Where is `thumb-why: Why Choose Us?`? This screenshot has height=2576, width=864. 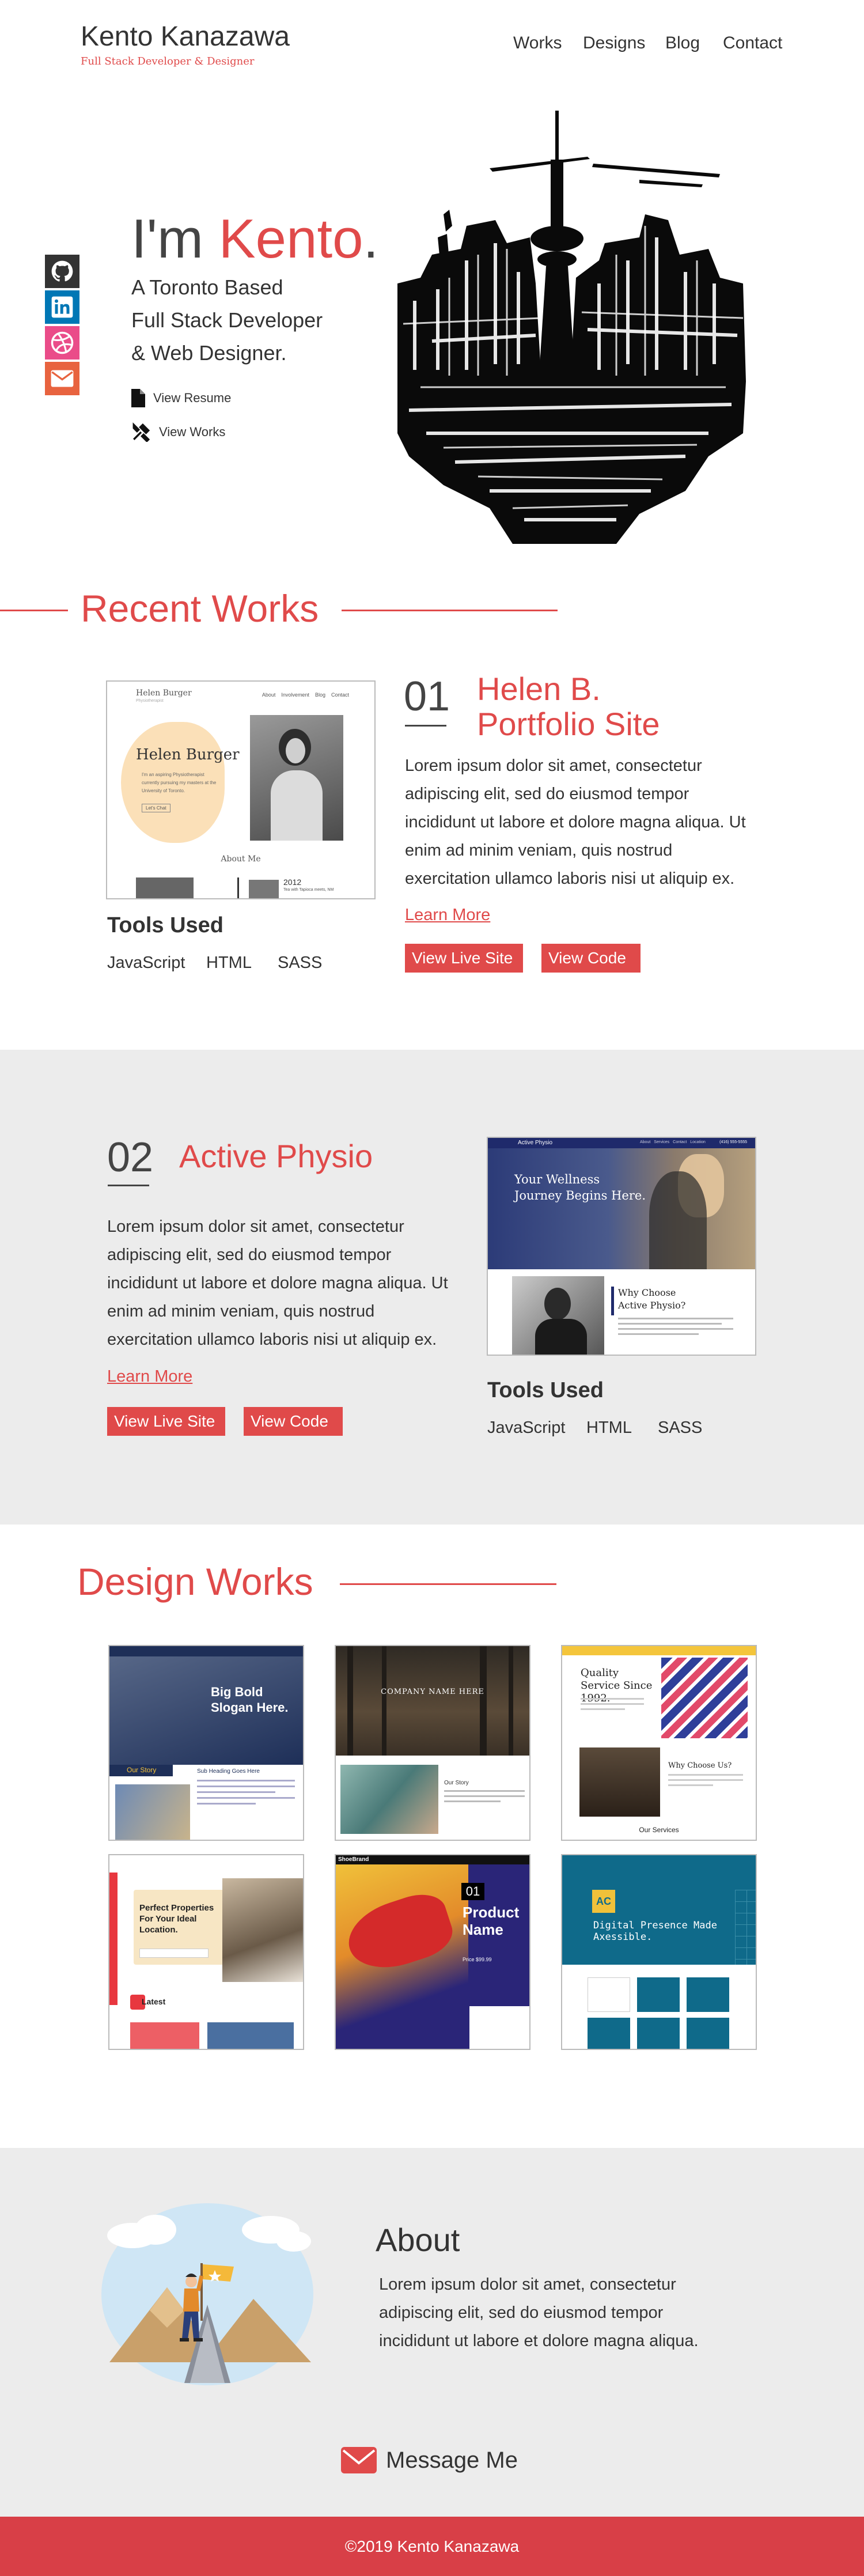 thumb-why: Why Choose Us? is located at coordinates (700, 1765).